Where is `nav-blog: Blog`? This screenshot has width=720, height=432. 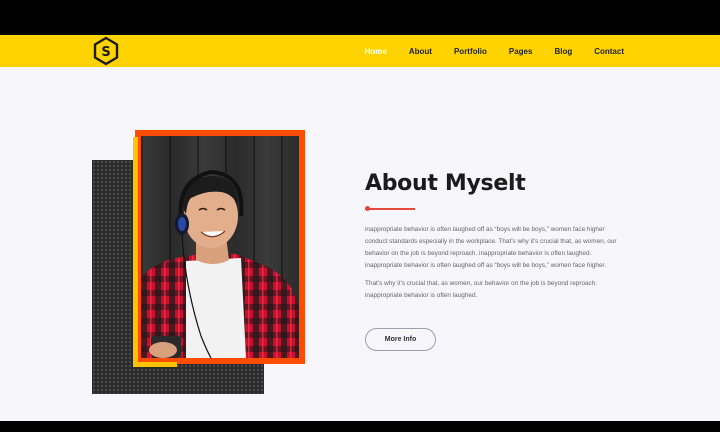 nav-blog: Blog is located at coordinates (563, 51).